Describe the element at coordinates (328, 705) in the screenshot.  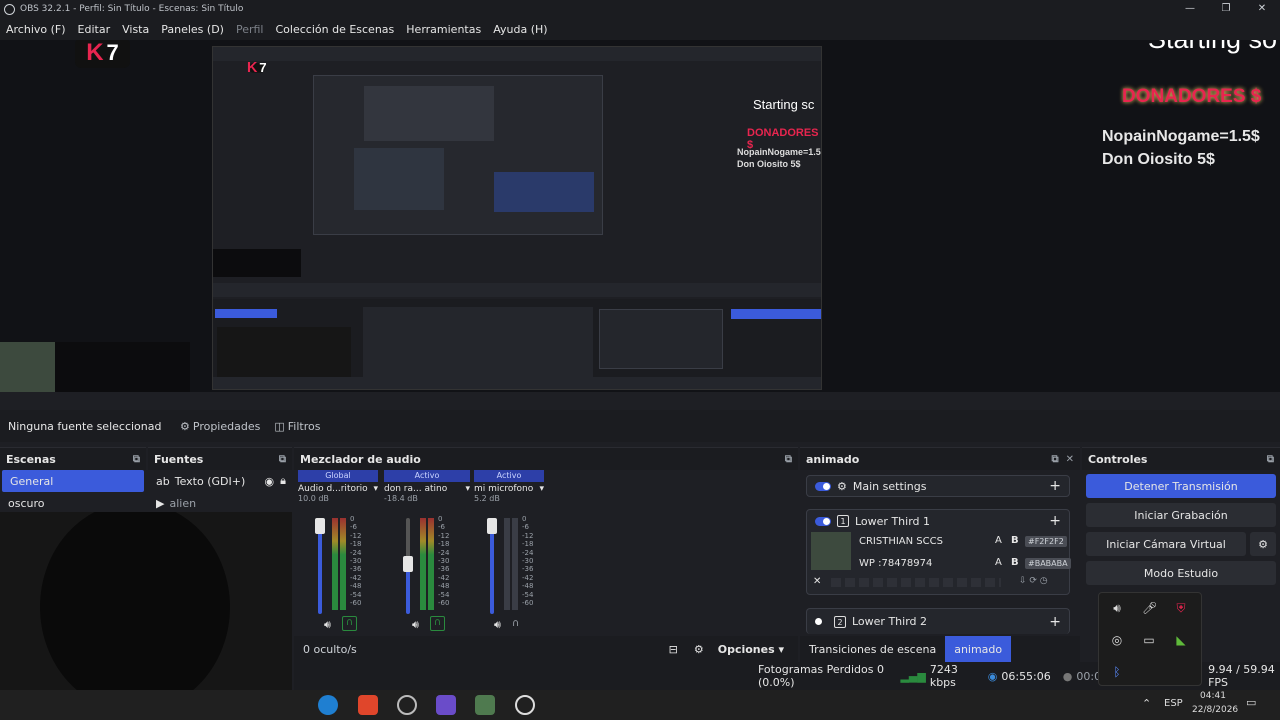
I see `edge-icon` at that location.